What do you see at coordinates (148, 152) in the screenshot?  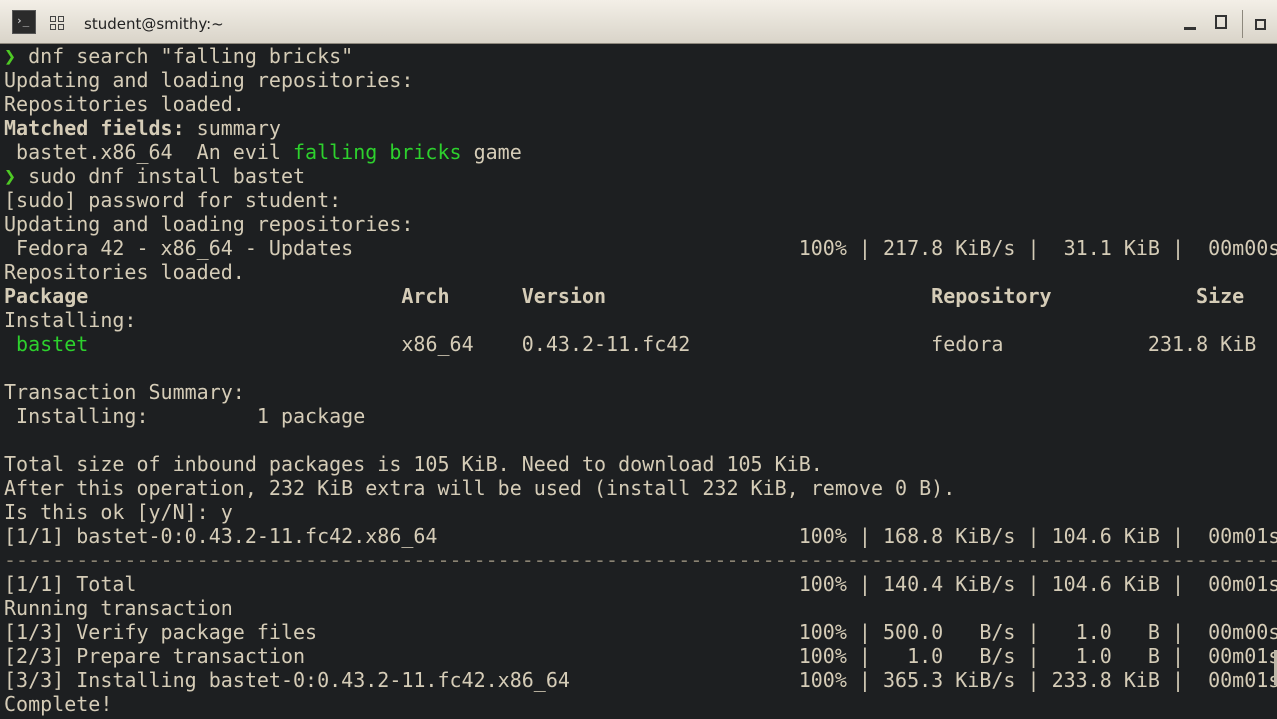 I see `result-text: bastet.x86_64 An evil` at bounding box center [148, 152].